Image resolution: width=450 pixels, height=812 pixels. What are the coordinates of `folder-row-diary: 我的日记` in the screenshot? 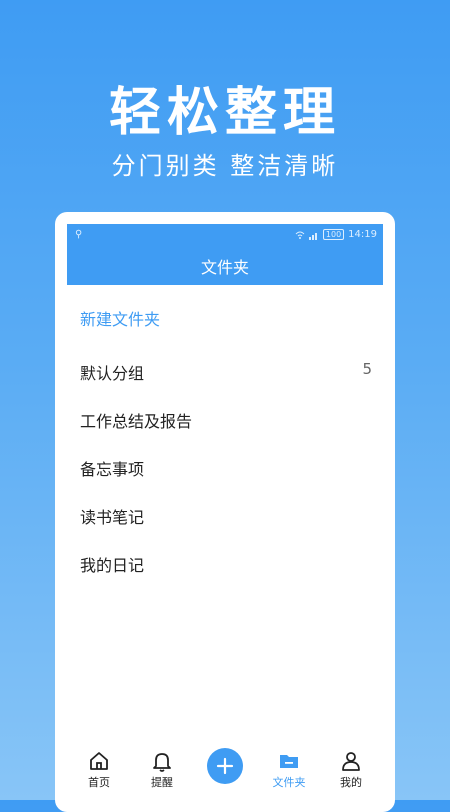 It's located at (226, 576).